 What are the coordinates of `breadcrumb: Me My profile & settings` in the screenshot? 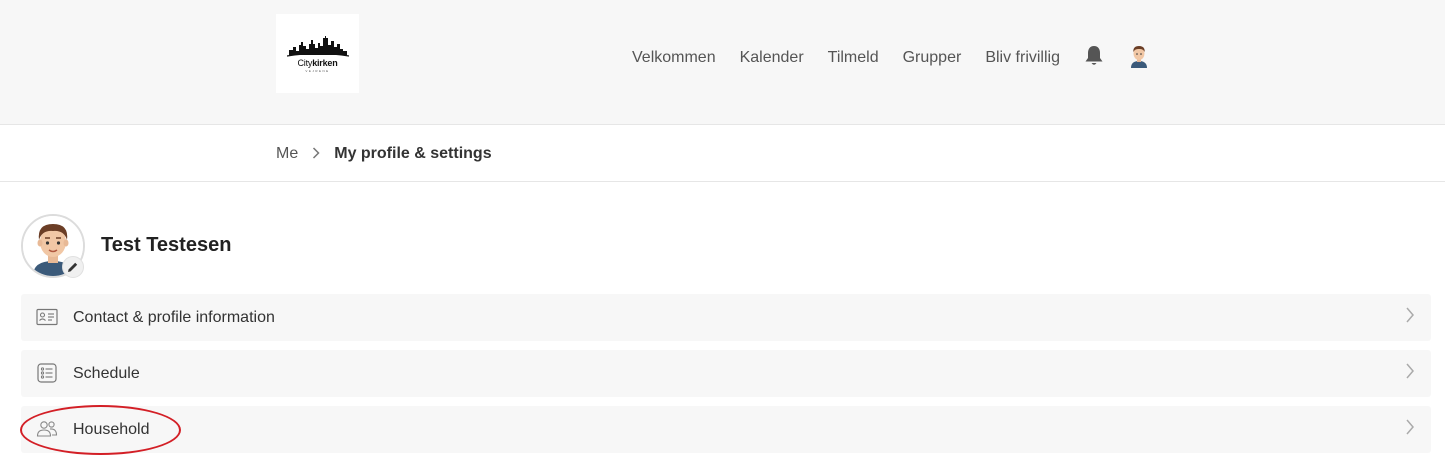 It's located at (384, 154).